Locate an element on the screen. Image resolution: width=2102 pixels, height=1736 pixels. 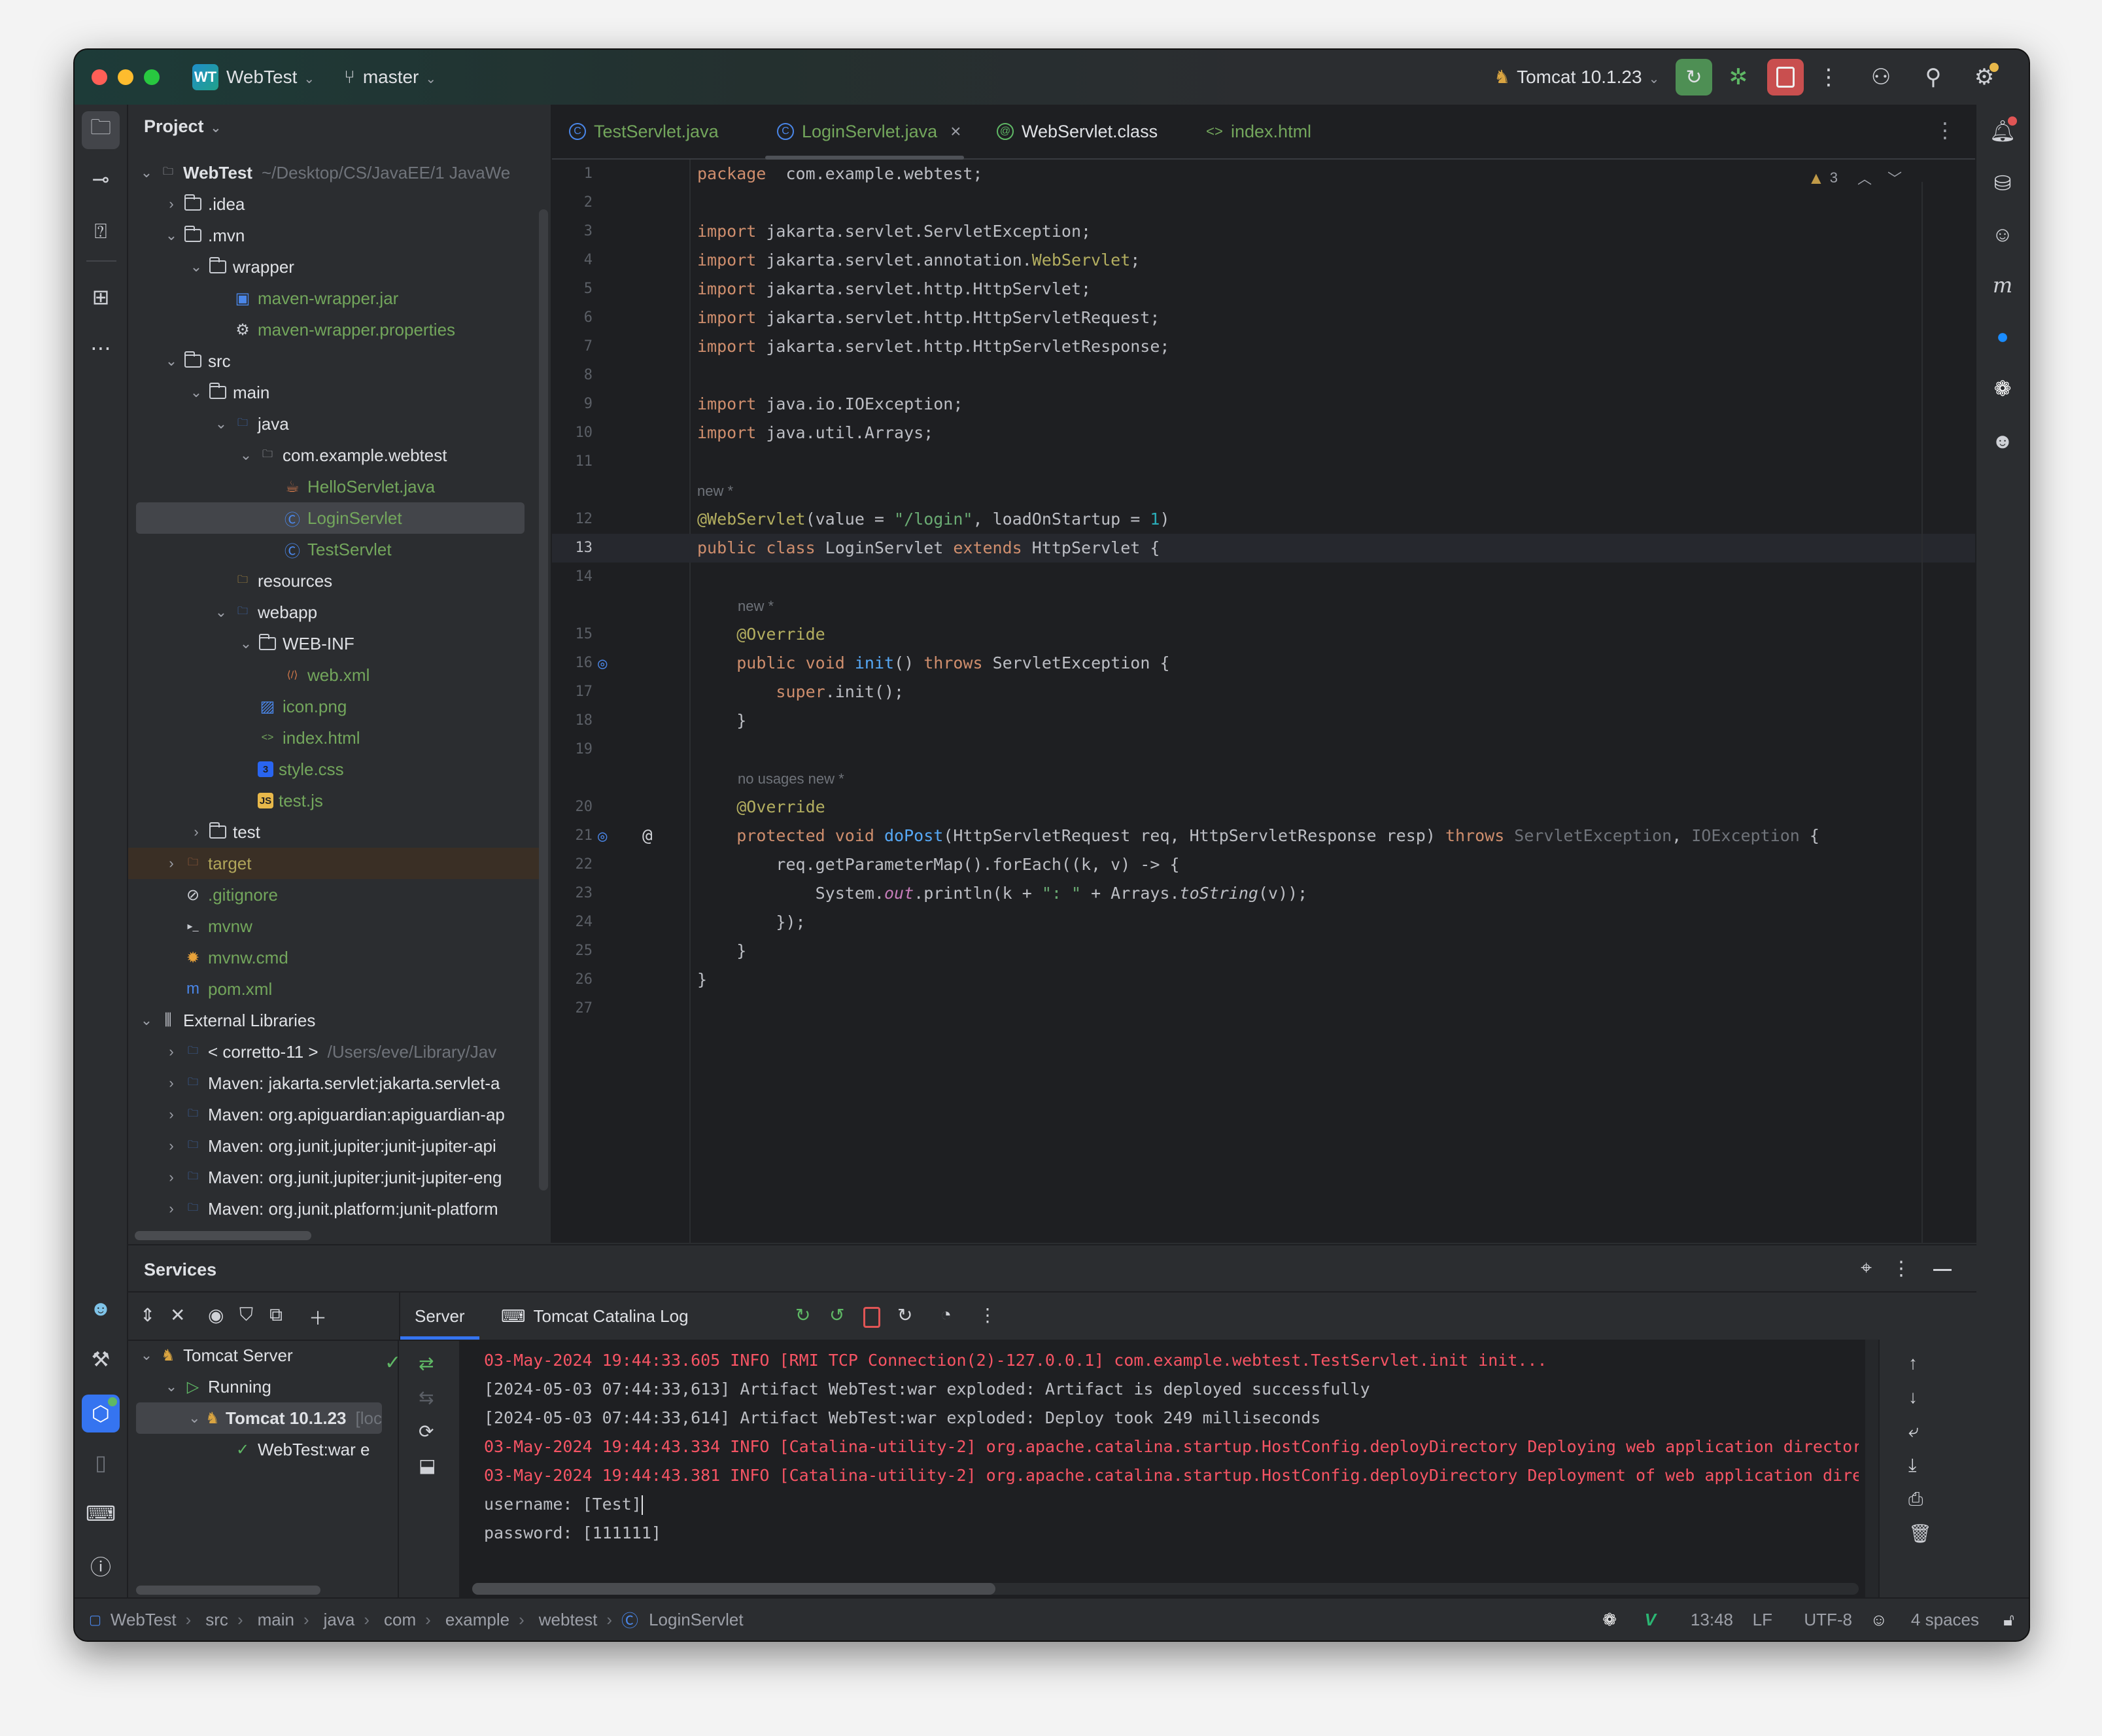
tree-item: ⌄ wrapper is located at coordinates (334, 267).